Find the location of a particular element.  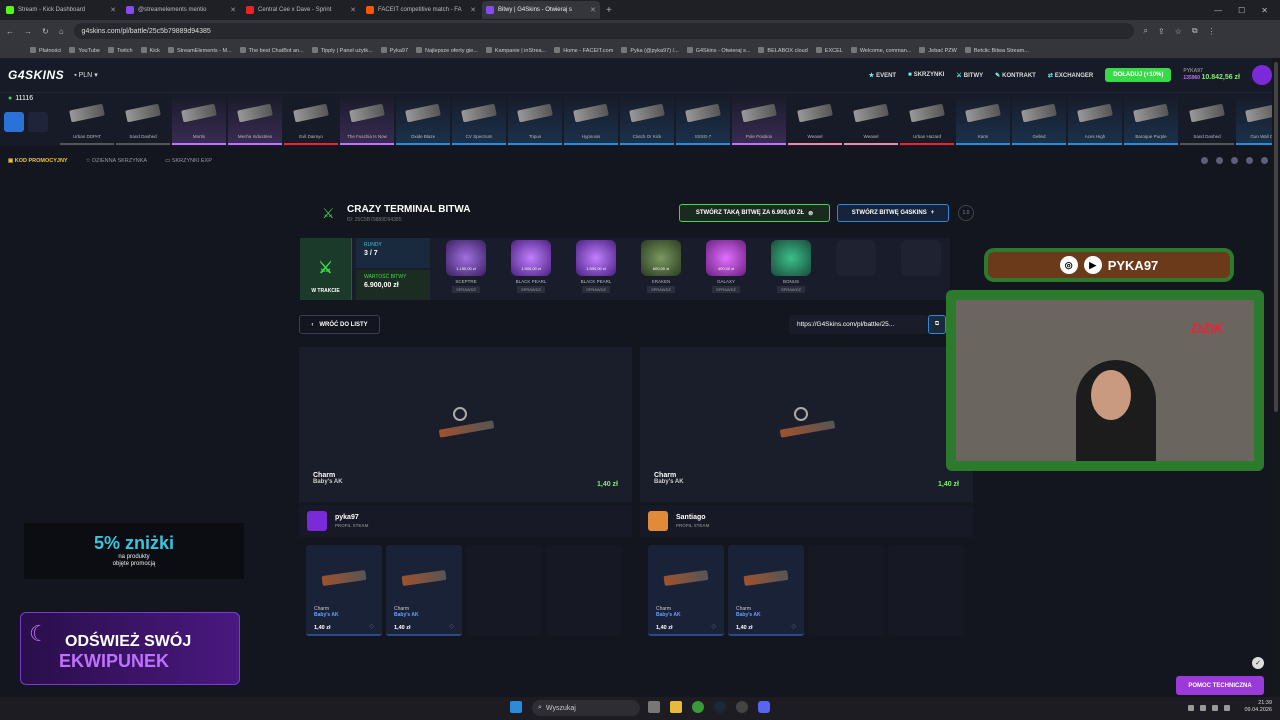

check-icon: ✓ is located at coordinates (1258, 663).